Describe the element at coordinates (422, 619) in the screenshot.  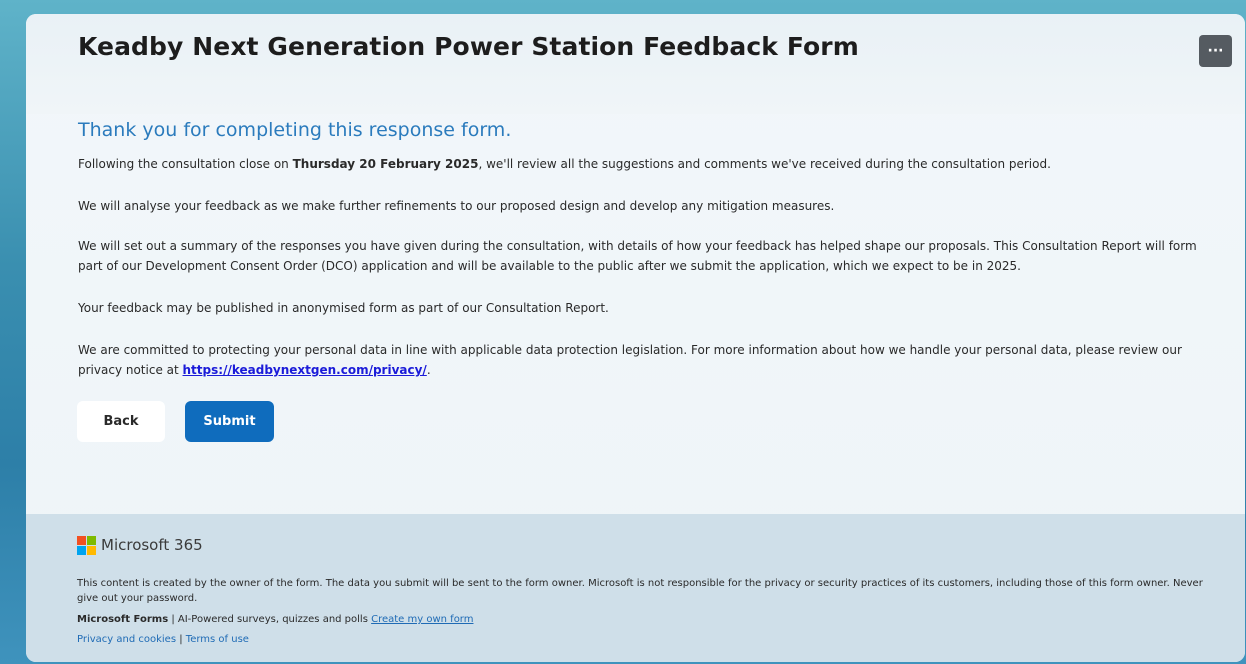
I see `create-form-link: Create my own form` at that location.